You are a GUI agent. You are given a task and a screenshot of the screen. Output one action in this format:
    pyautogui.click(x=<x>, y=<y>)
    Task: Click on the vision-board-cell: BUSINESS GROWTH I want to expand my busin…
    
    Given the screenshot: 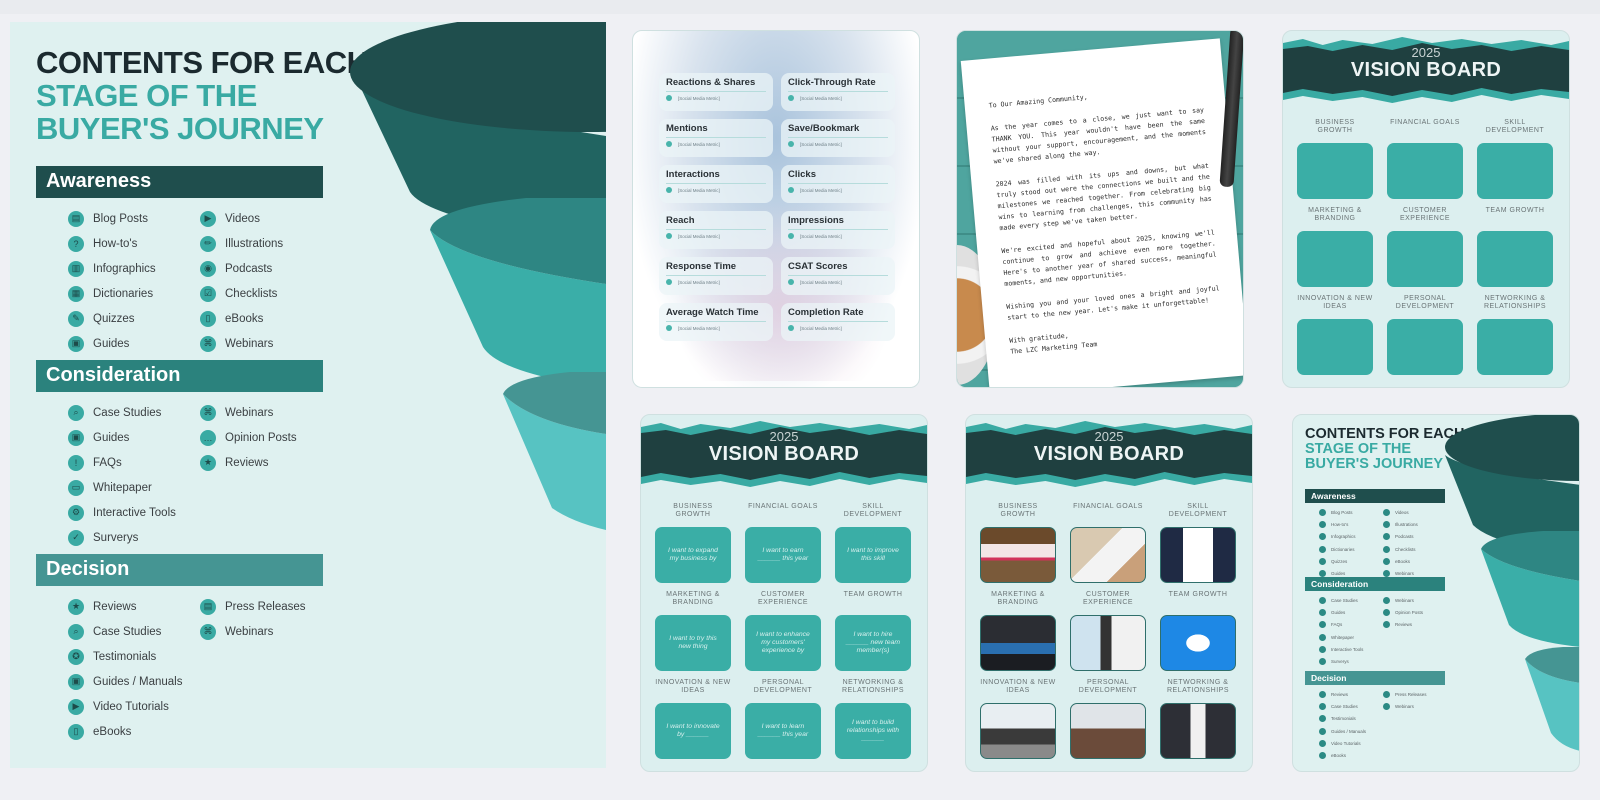 What is the action you would take?
    pyautogui.click(x=693, y=543)
    